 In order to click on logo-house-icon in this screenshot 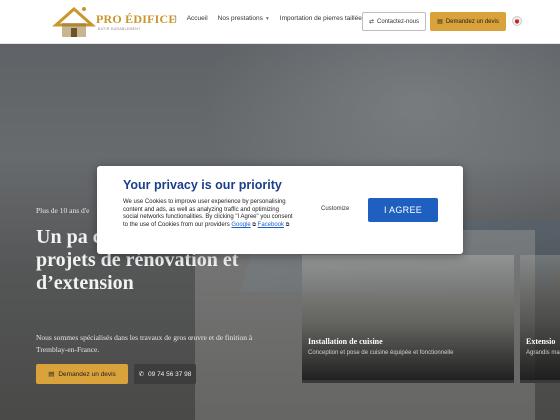, I will do `click(74, 21)`.